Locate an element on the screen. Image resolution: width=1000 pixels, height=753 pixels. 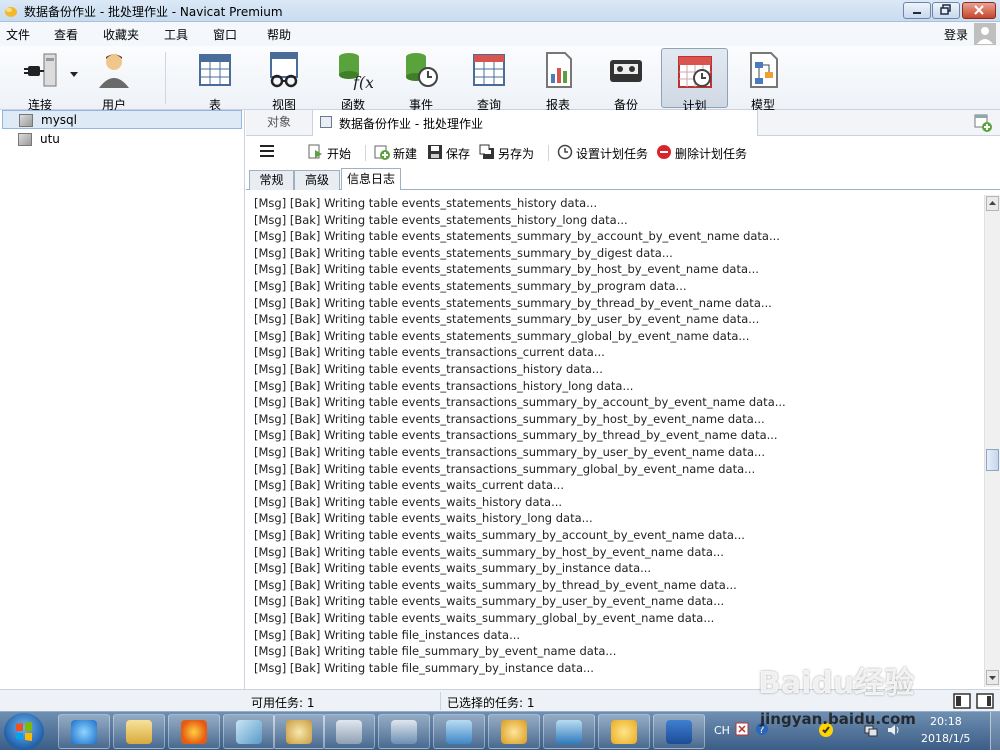
user-avatar-icon is located at coordinates (985, 35).